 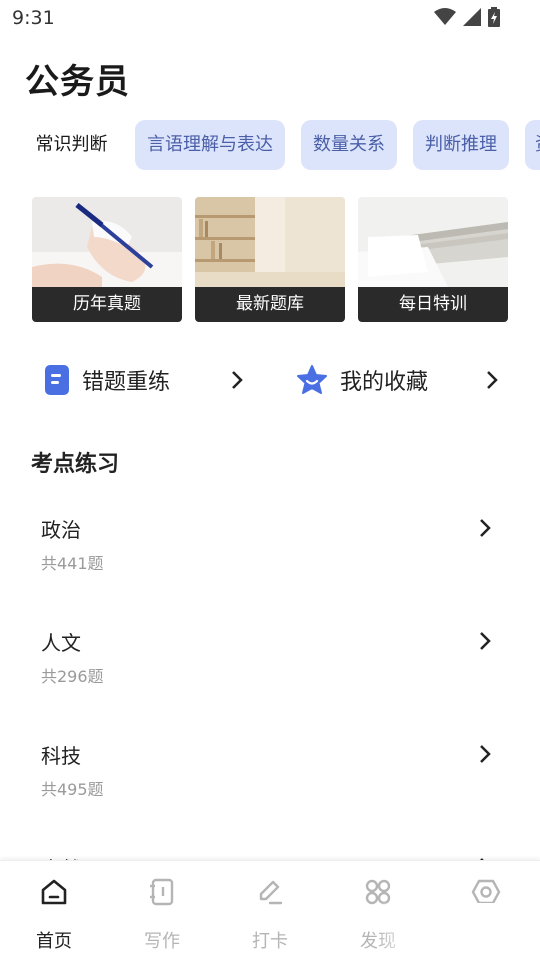 I want to click on status-icons, so click(x=467, y=17).